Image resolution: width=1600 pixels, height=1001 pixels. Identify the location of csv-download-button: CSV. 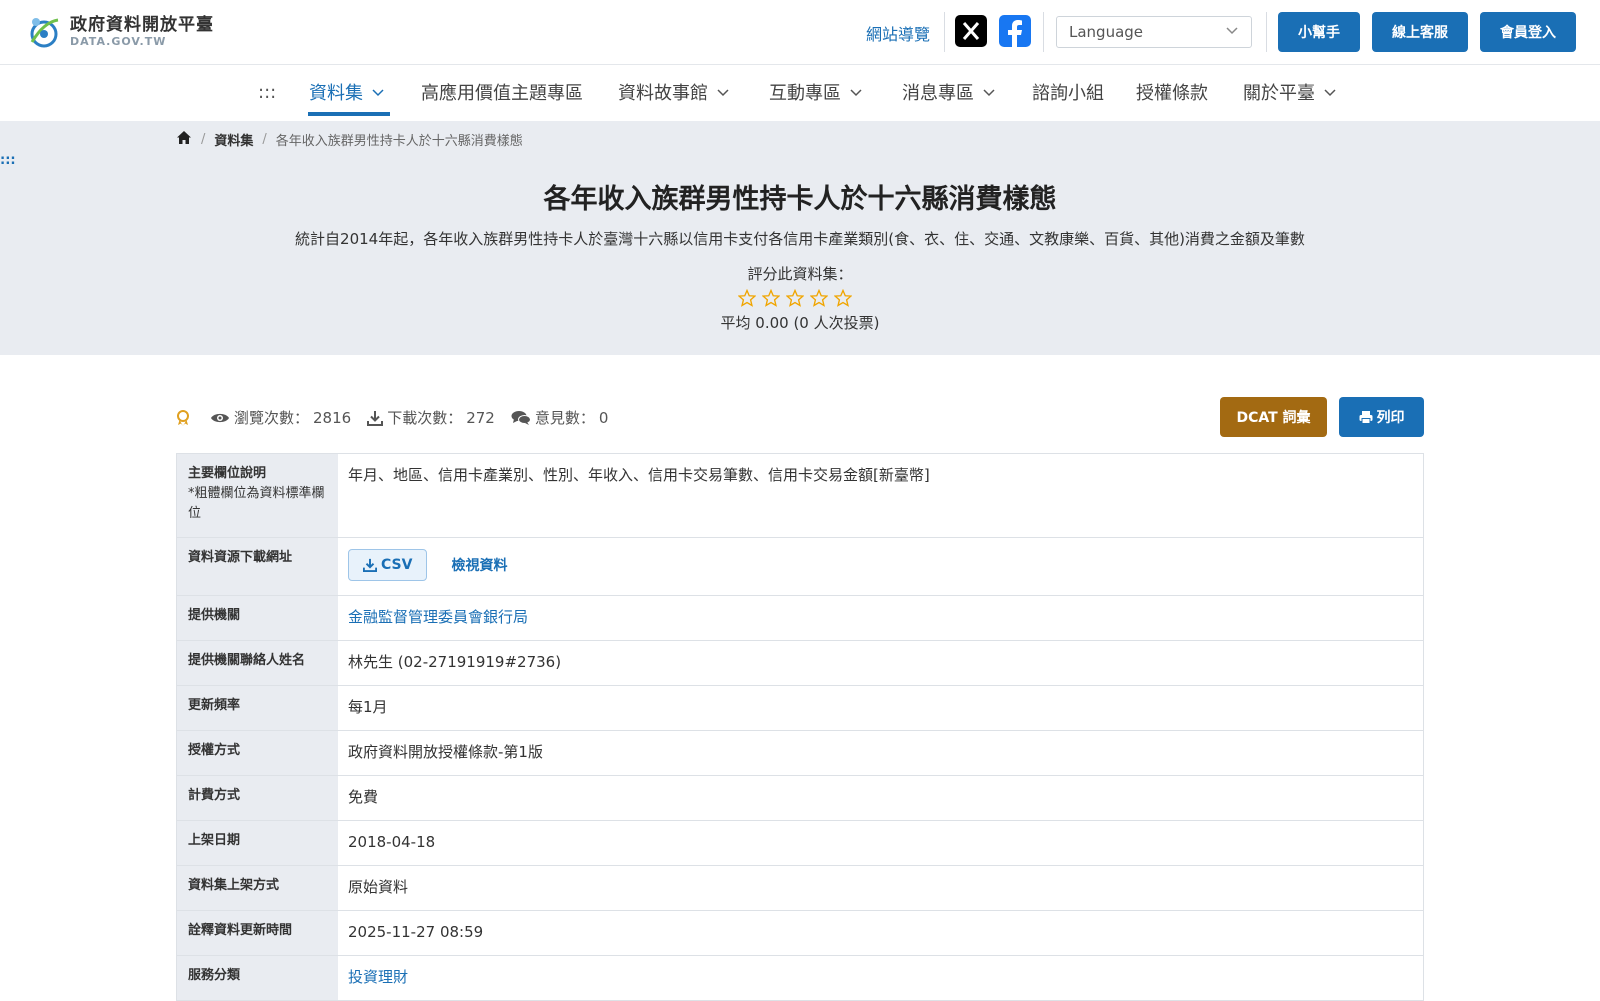
(388, 565).